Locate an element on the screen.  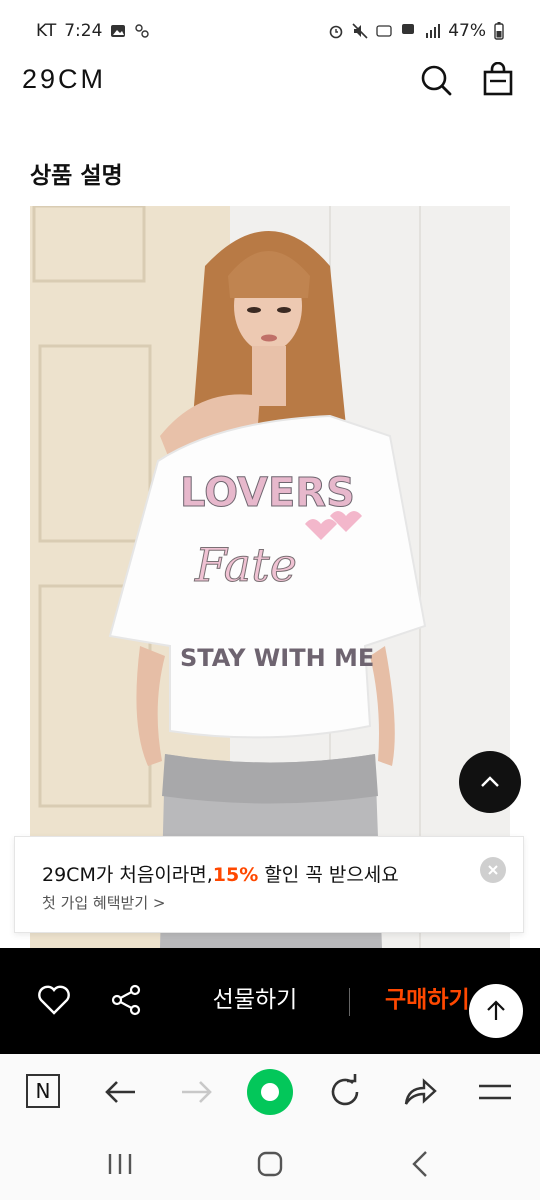
gift-button: 선물하기 is located at coordinates (255, 1000).